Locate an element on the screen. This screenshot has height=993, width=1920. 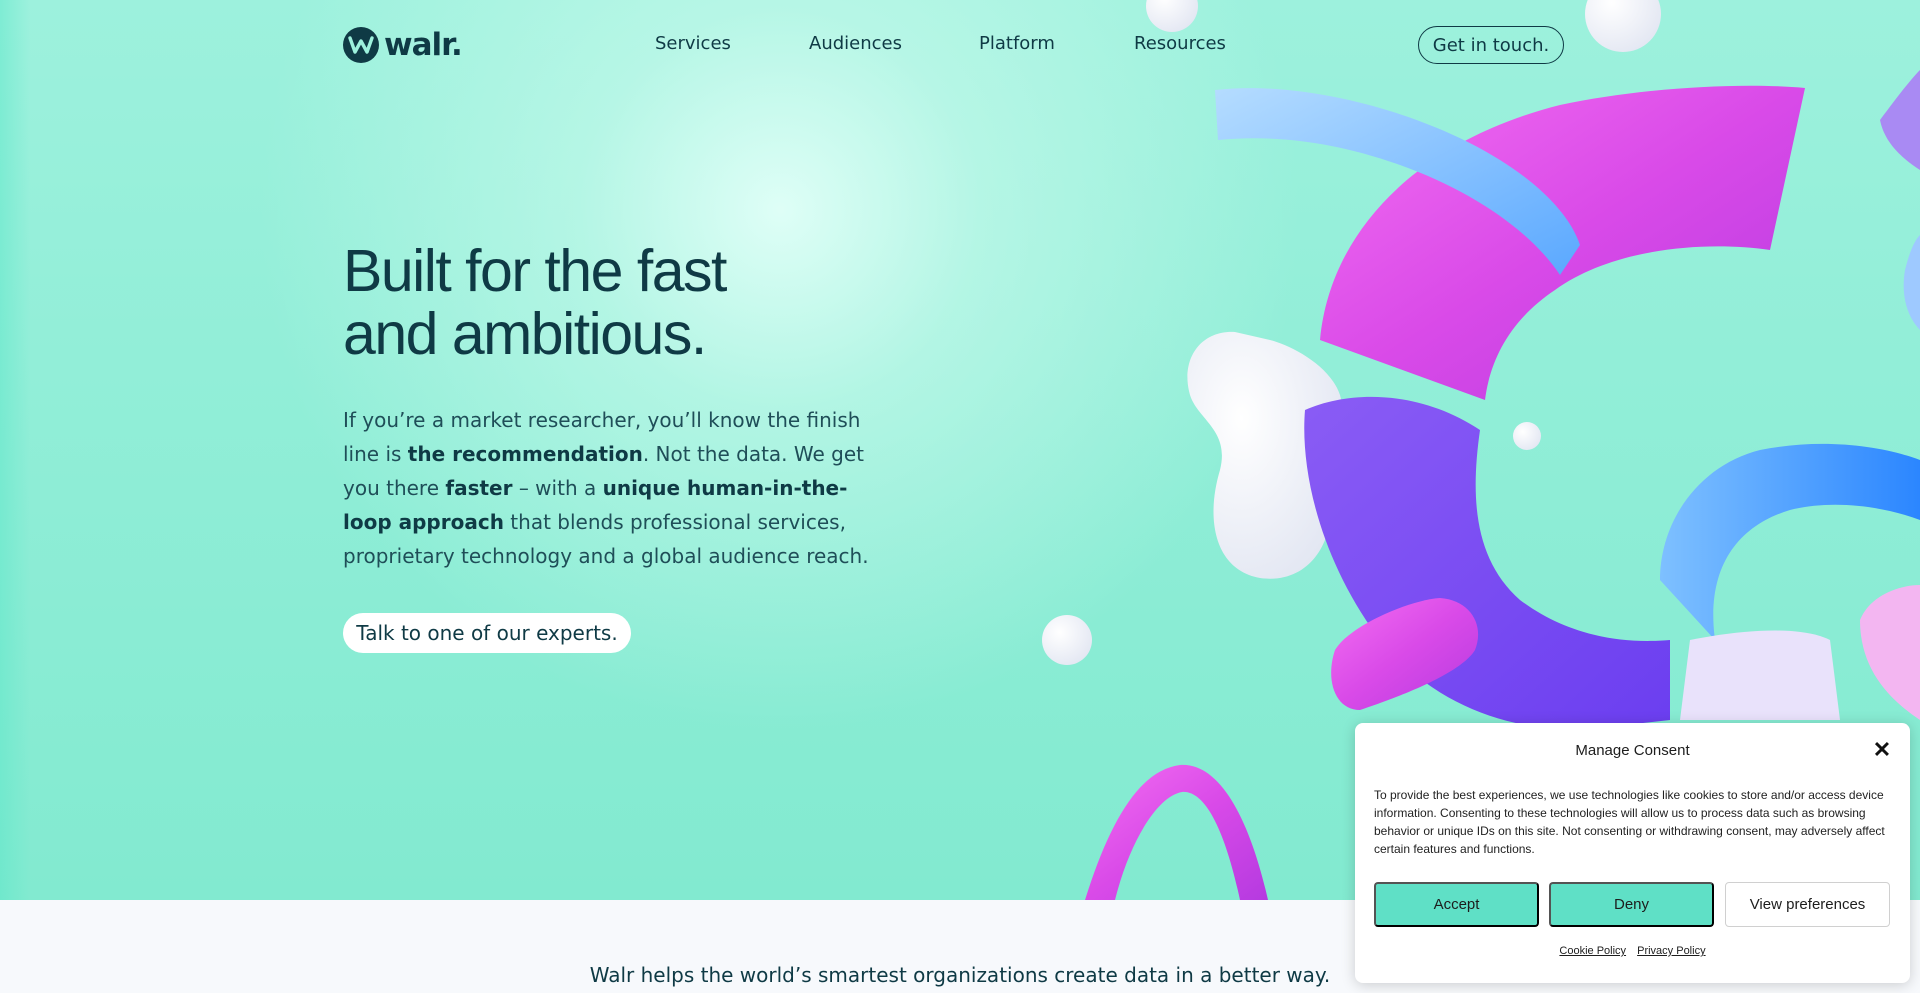
consent-links: Cookie Policy Privacy Policy is located at coordinates (1632, 951).